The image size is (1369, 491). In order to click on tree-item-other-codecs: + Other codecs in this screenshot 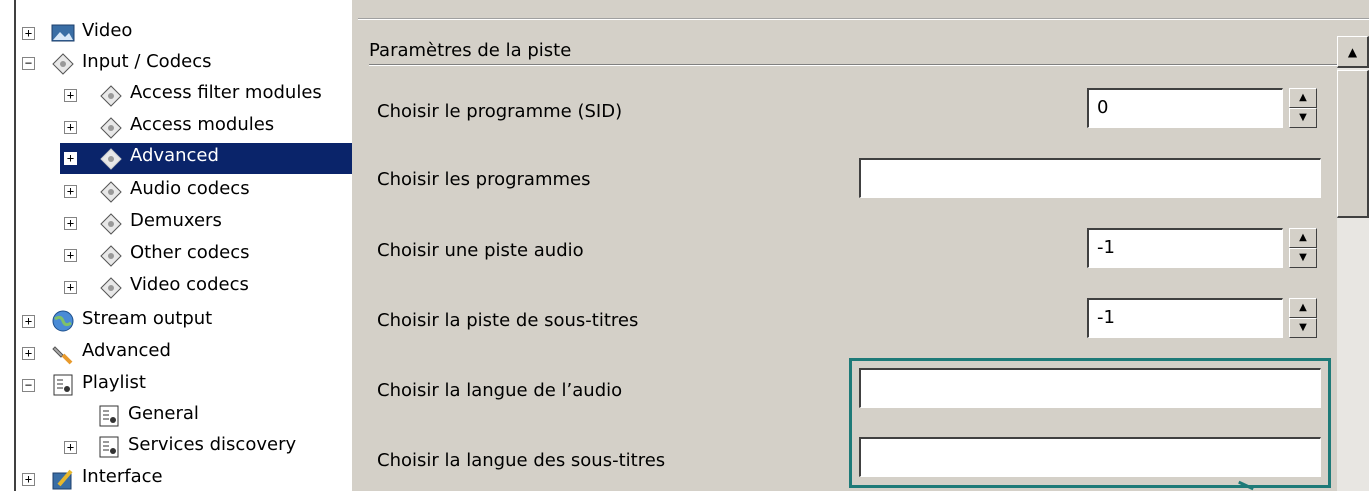, I will do `click(206, 255)`.